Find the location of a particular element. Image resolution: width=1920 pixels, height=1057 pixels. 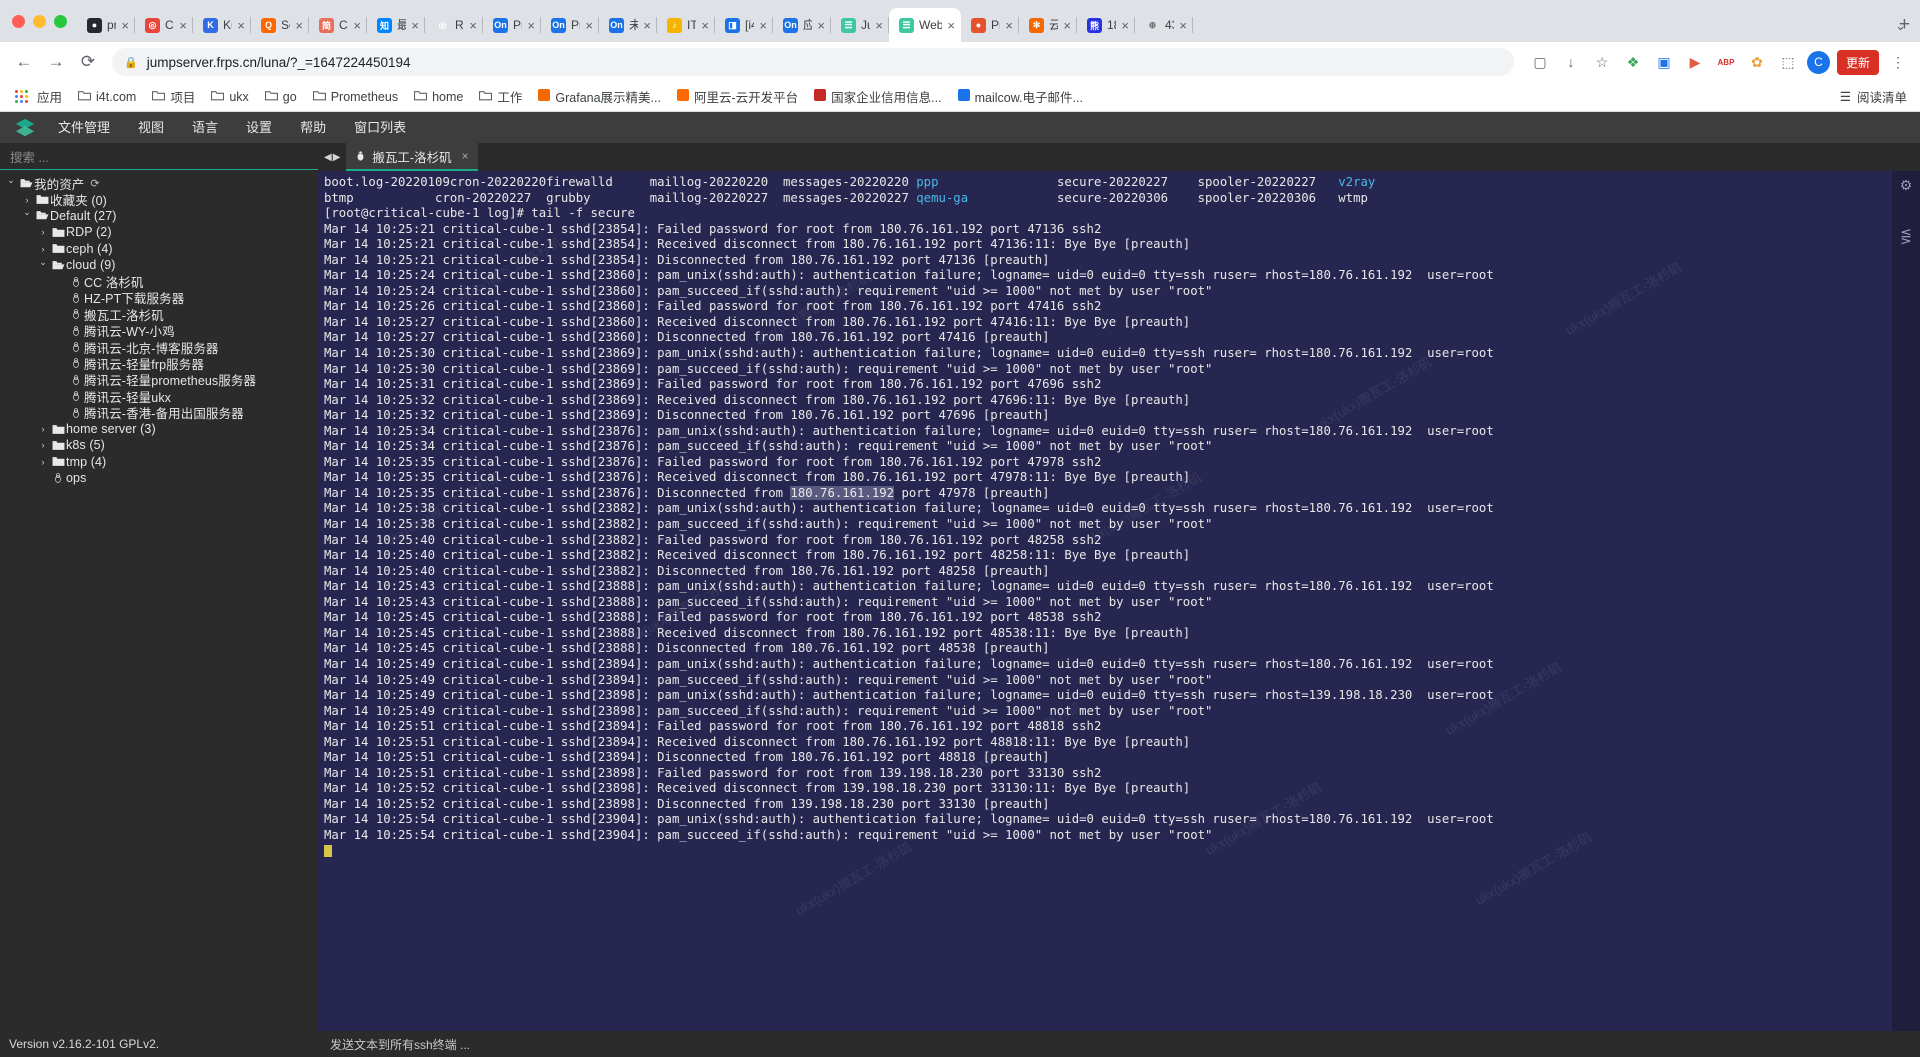

app-menu-item-2: 语言 is located at coordinates (205, 127).